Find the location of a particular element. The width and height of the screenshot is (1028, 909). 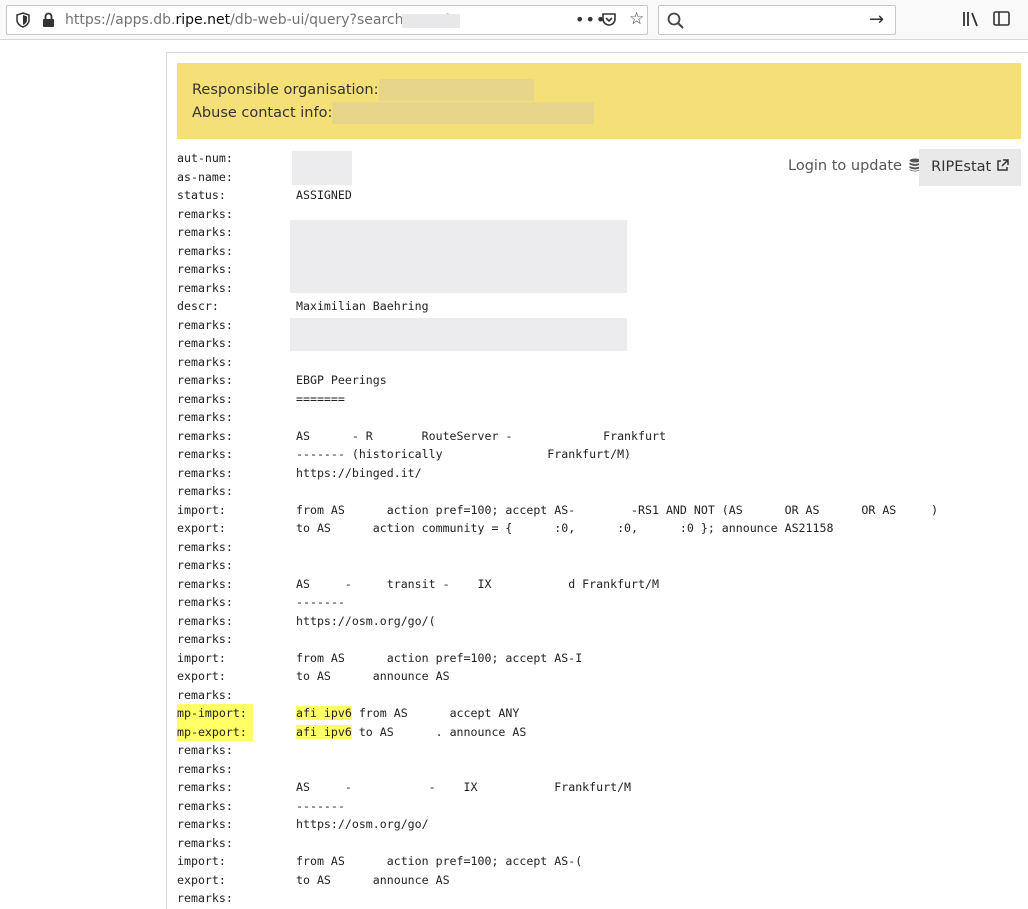

record-row: remarks: ------- is located at coordinates (557, 602).